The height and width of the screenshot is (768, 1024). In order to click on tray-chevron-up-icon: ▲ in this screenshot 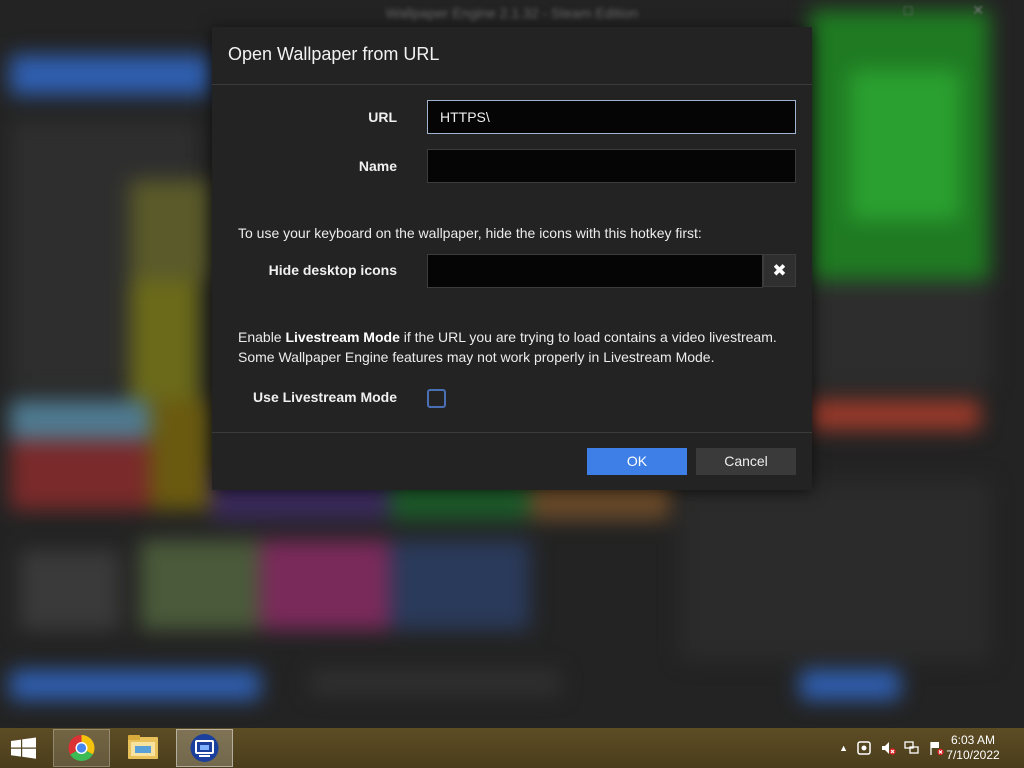, I will do `click(843, 748)`.